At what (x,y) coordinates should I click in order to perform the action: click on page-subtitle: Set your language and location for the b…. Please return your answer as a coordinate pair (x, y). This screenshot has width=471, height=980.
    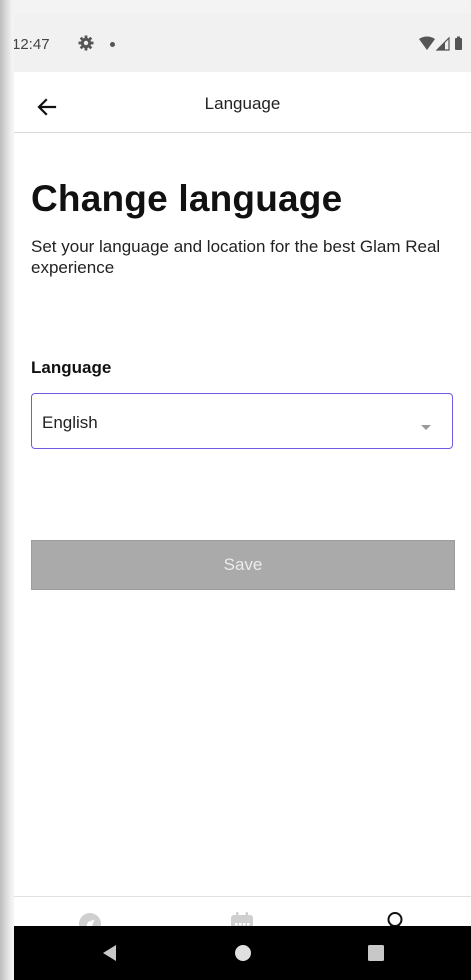
    Looking at the image, I should click on (236, 257).